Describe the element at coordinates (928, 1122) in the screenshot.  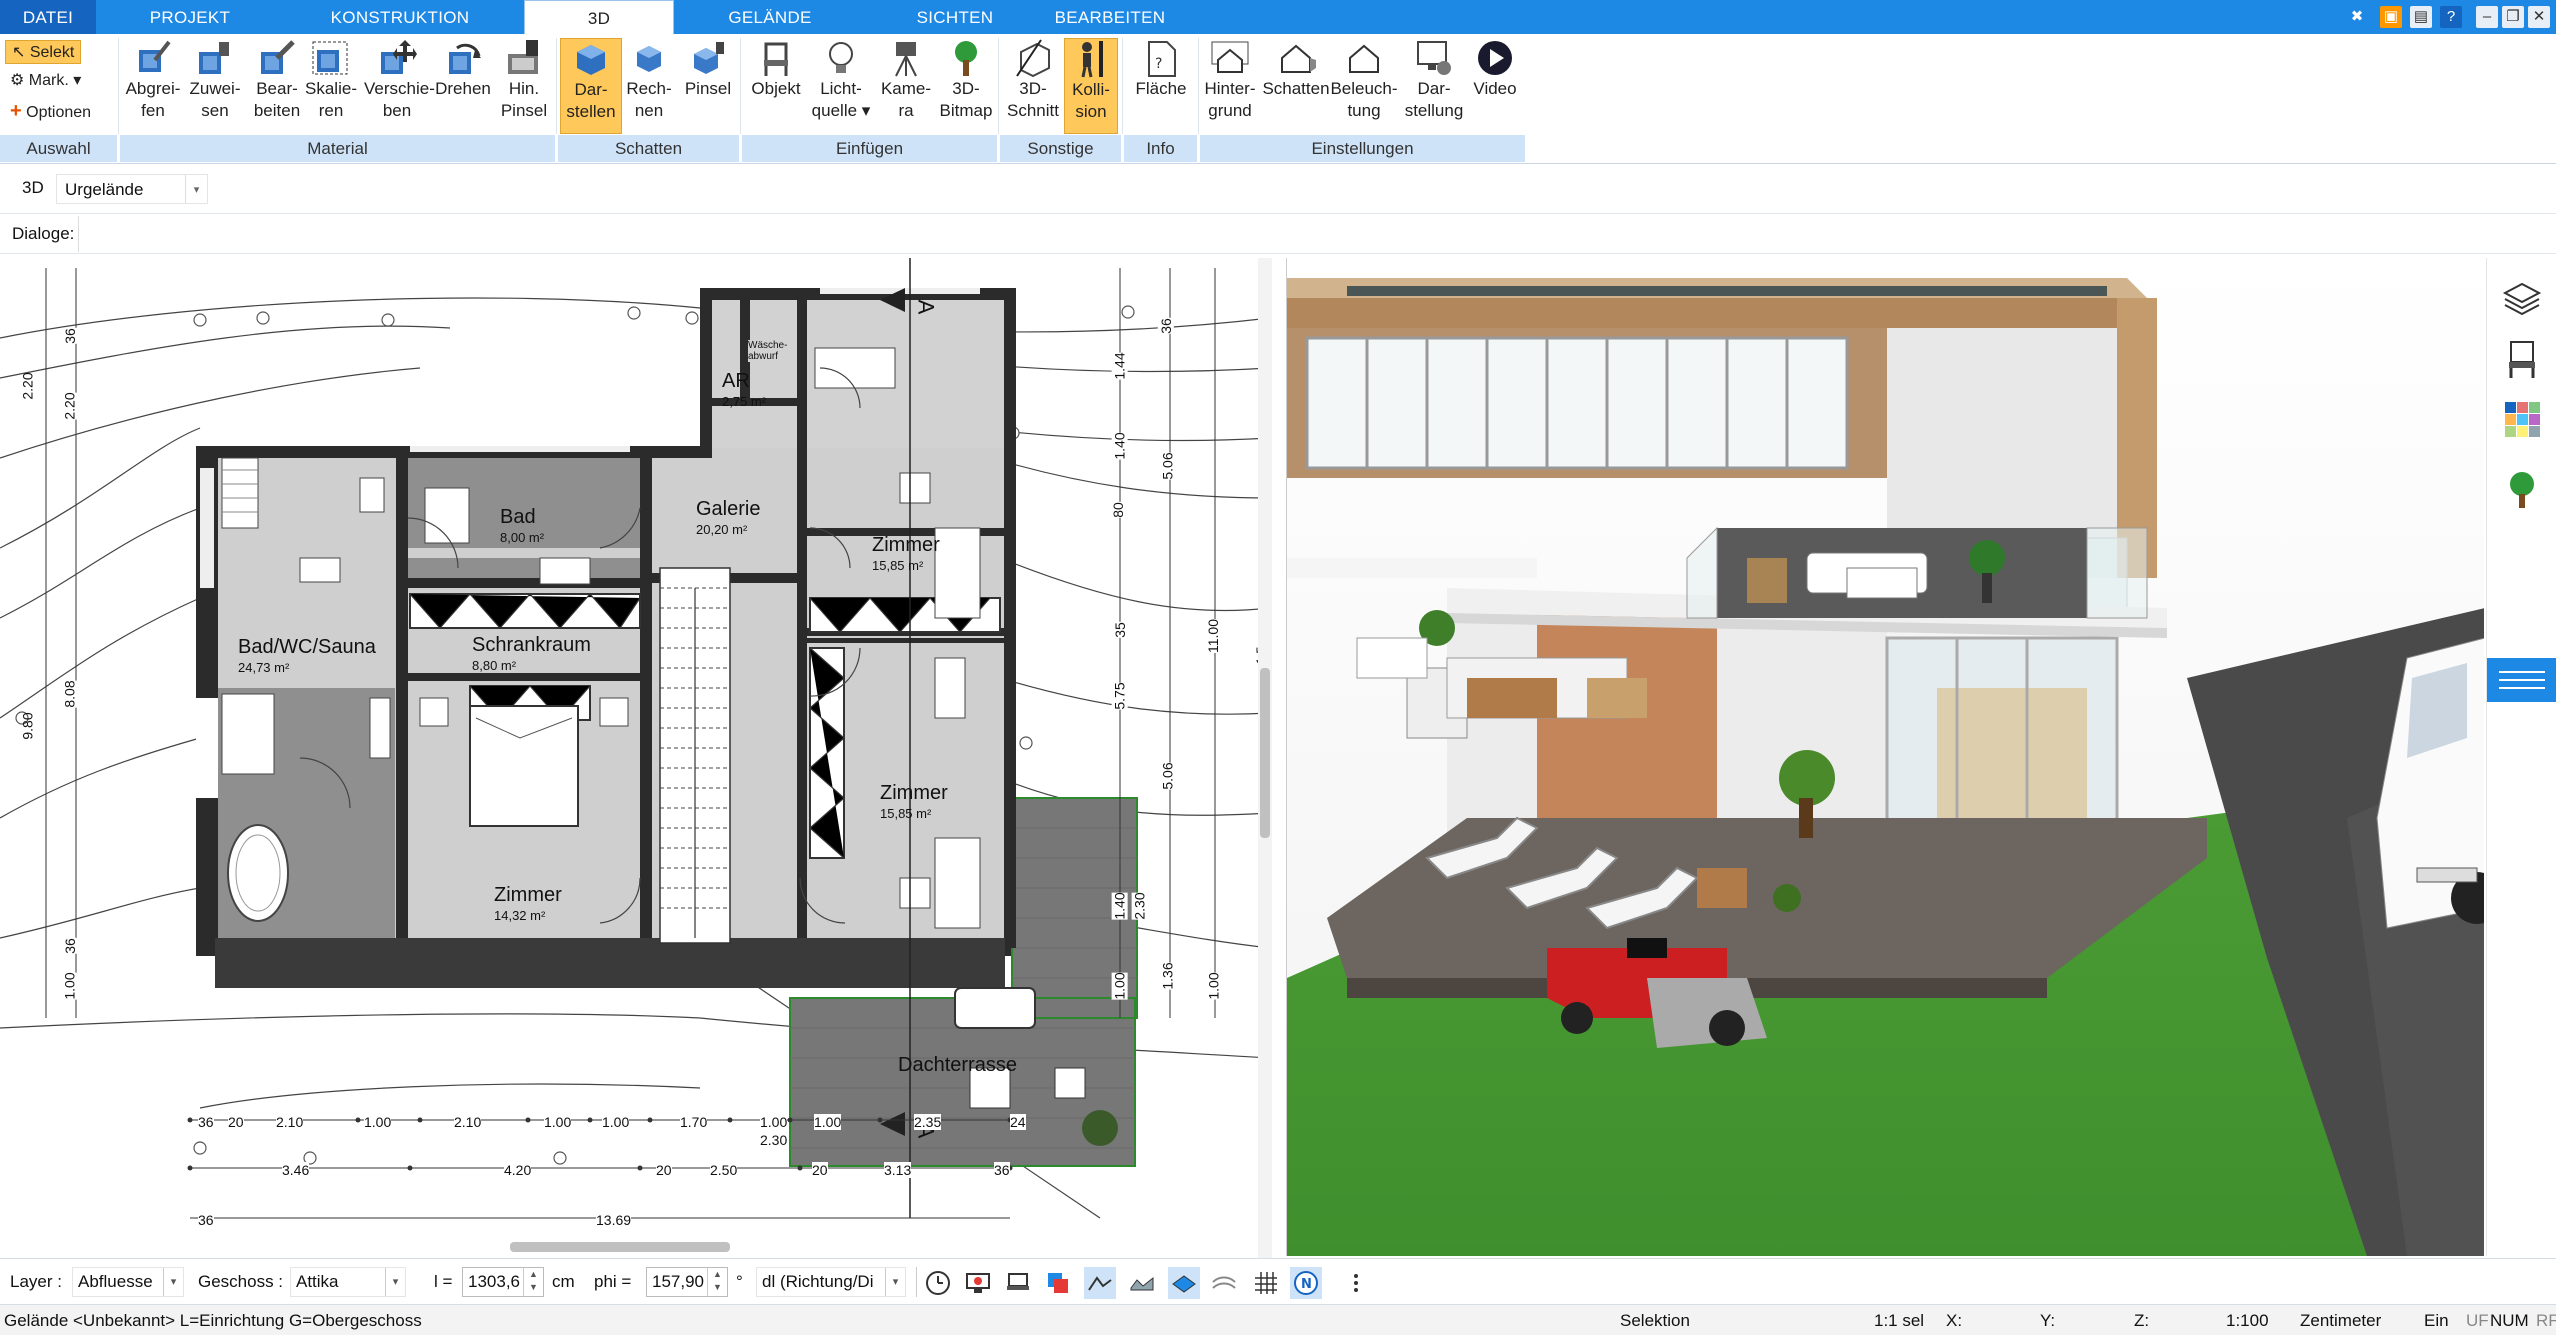
I see `dimension-label: 2.35` at that location.